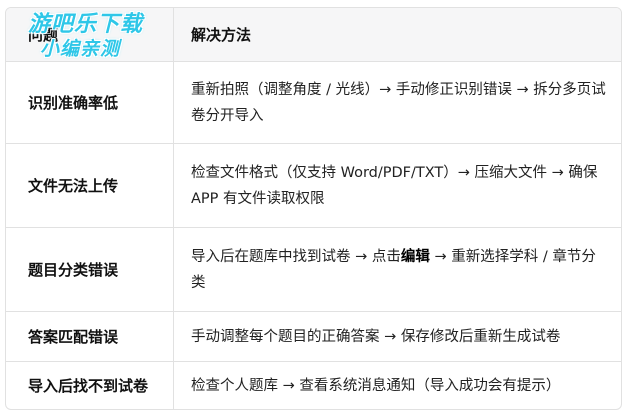 The height and width of the screenshot is (418, 629). Describe the element at coordinates (415, 256) in the screenshot. I see `edit-keyword: 编辑` at that location.